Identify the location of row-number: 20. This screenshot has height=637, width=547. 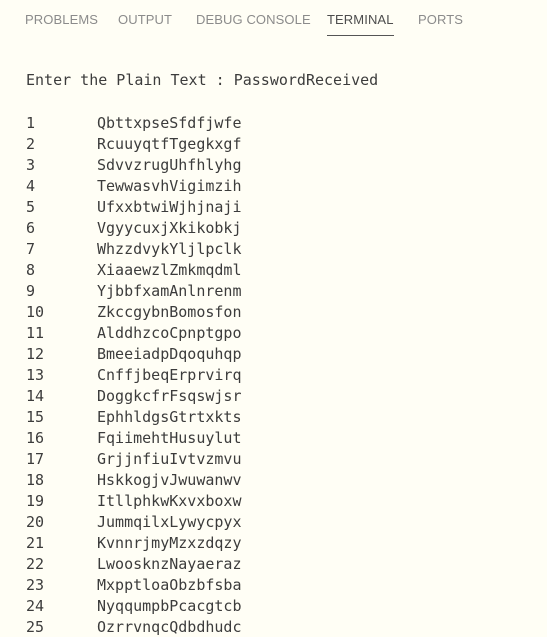
(35, 522).